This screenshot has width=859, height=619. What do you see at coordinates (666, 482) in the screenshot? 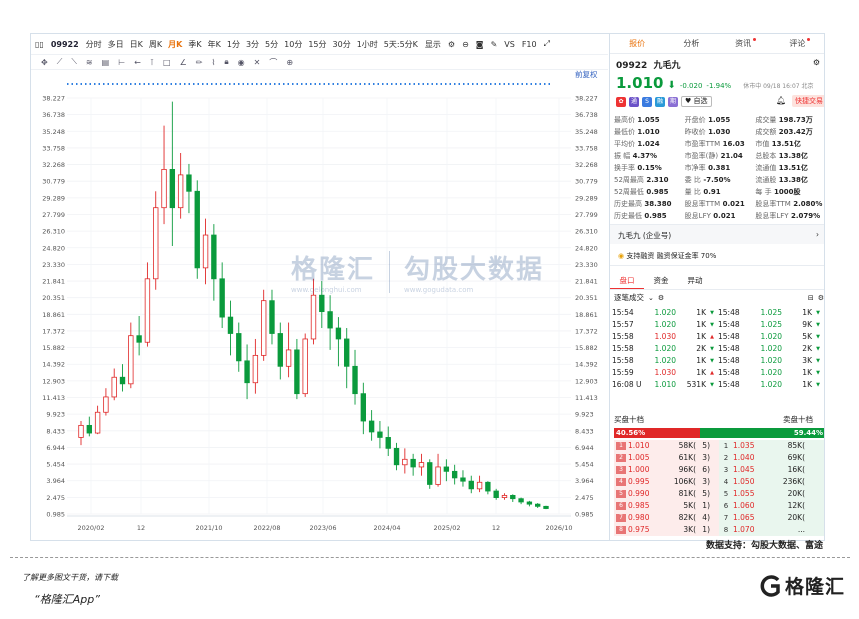
I see `bid-level: 4 0.995 106K(3)` at bounding box center [666, 482].